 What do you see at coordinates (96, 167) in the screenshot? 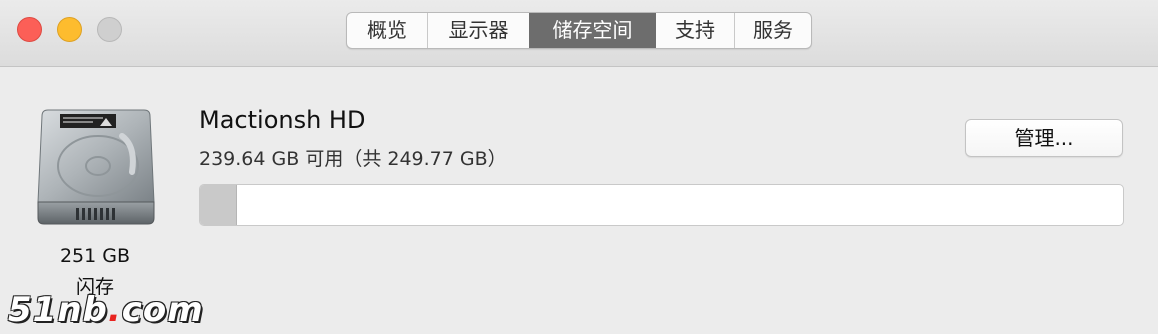
I see `hard-drive-icon` at bounding box center [96, 167].